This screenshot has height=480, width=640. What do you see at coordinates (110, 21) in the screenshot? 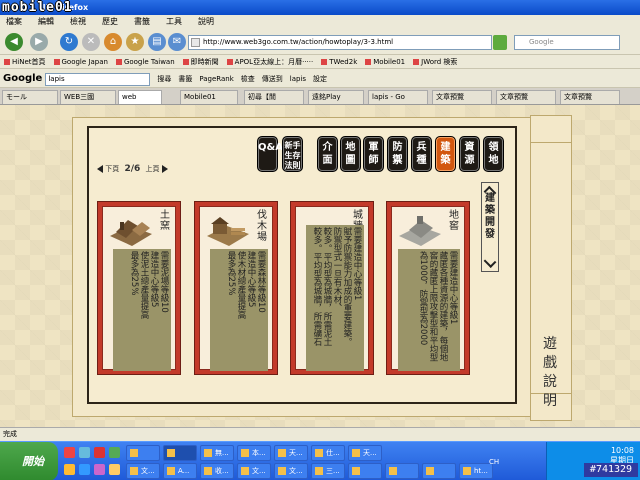
I see `menu-history: 歷史` at bounding box center [110, 21].